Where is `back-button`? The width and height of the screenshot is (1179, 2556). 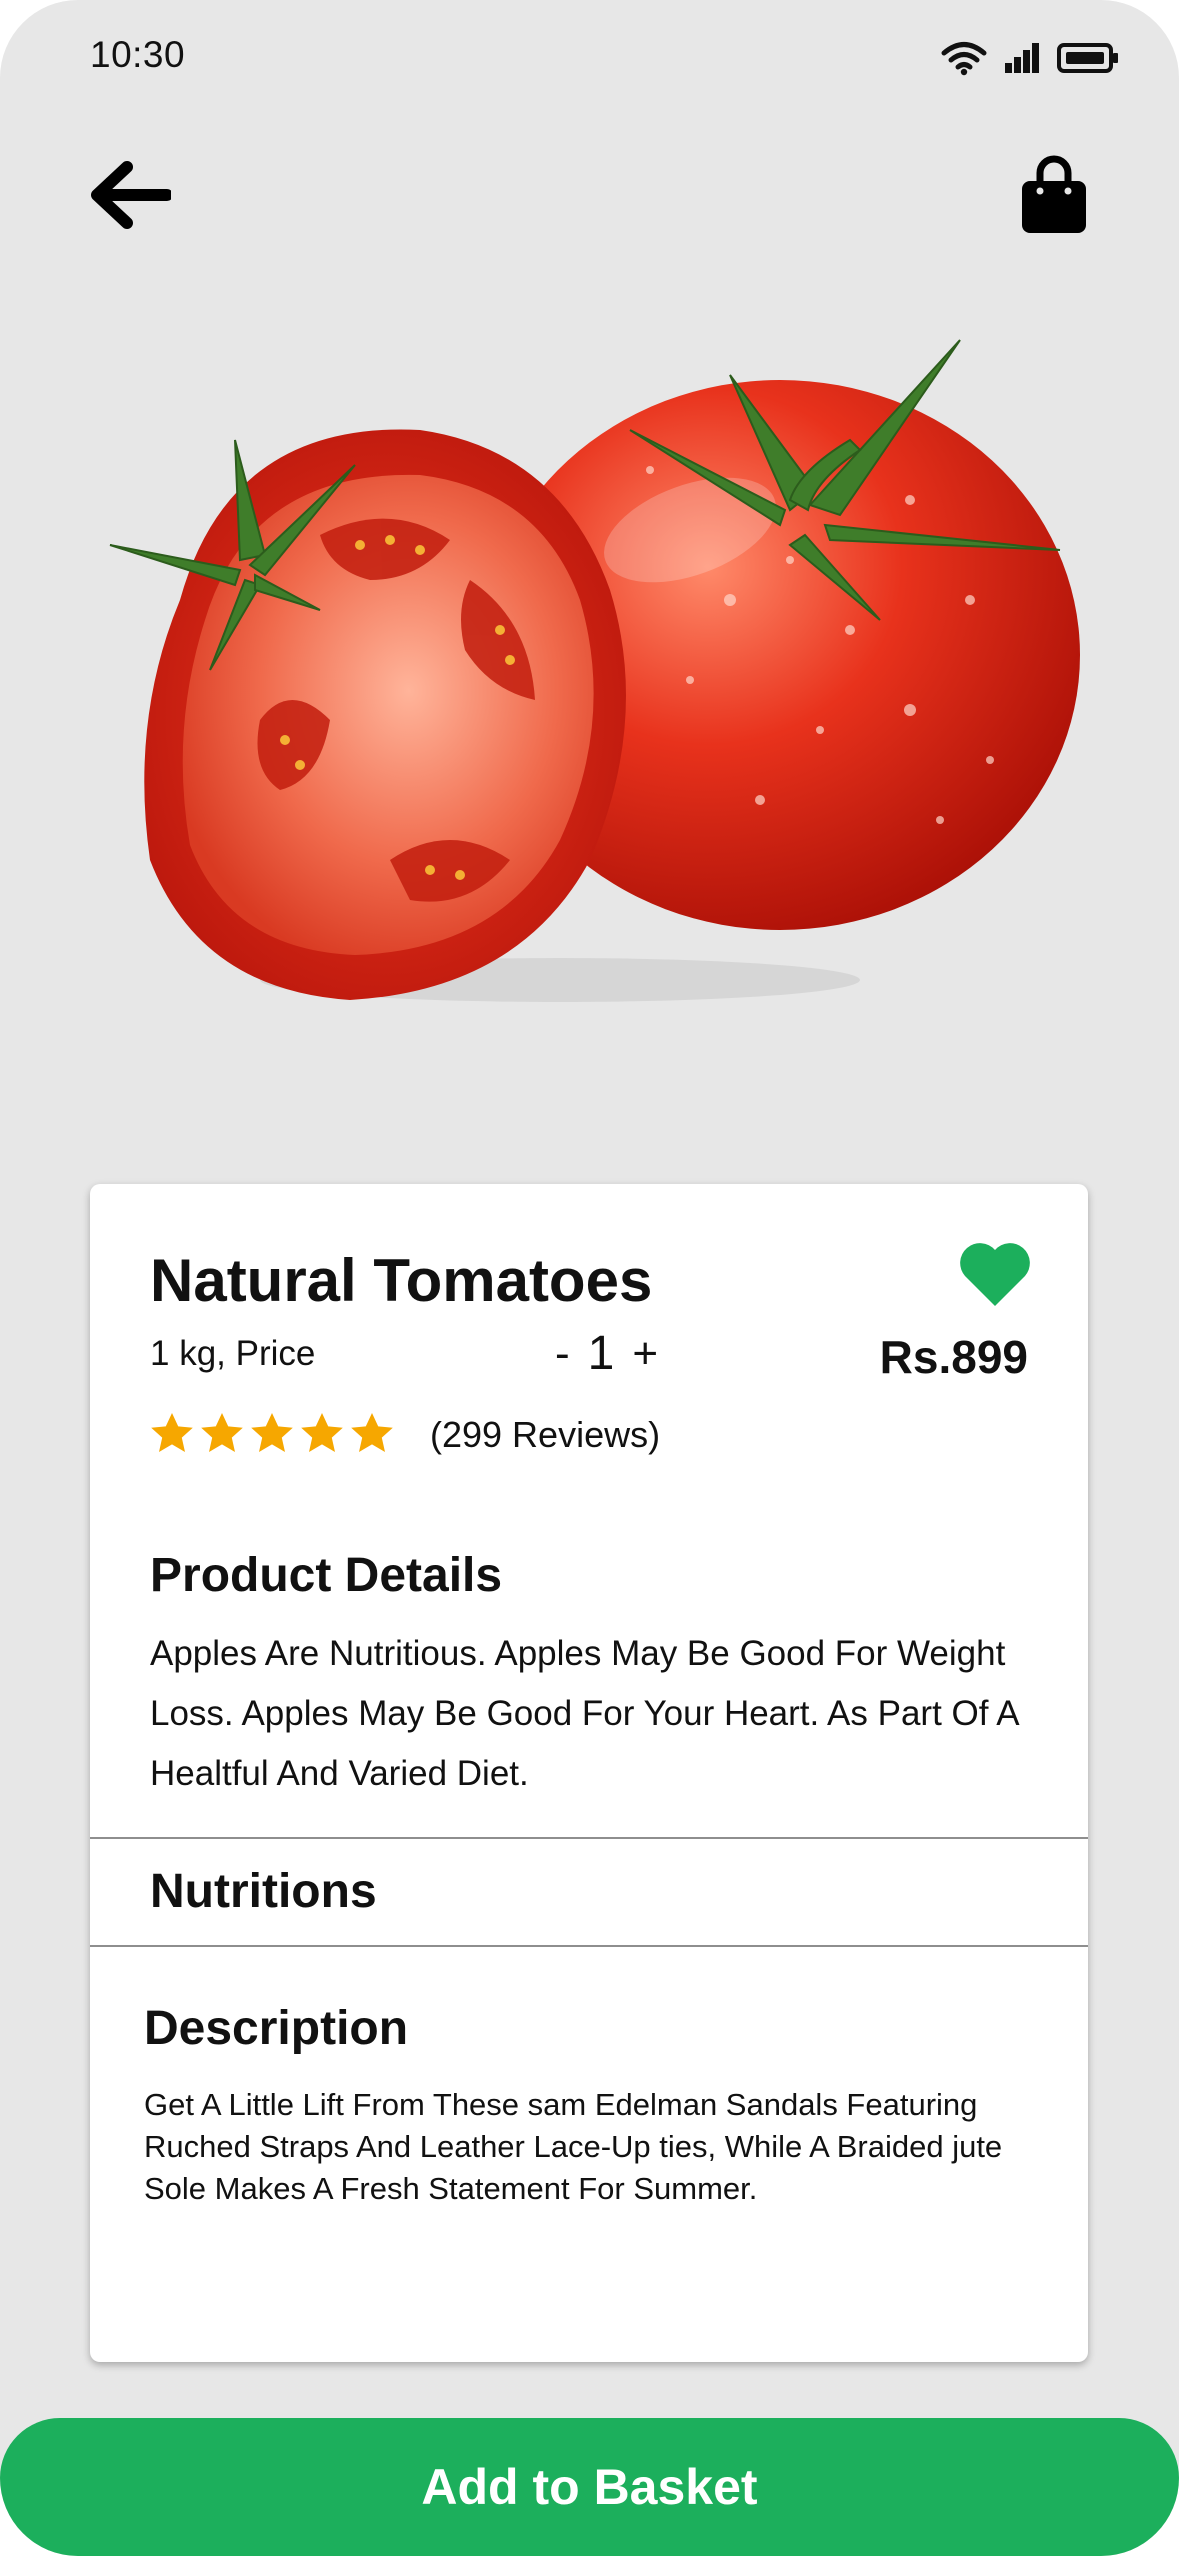
back-button is located at coordinates (130, 195).